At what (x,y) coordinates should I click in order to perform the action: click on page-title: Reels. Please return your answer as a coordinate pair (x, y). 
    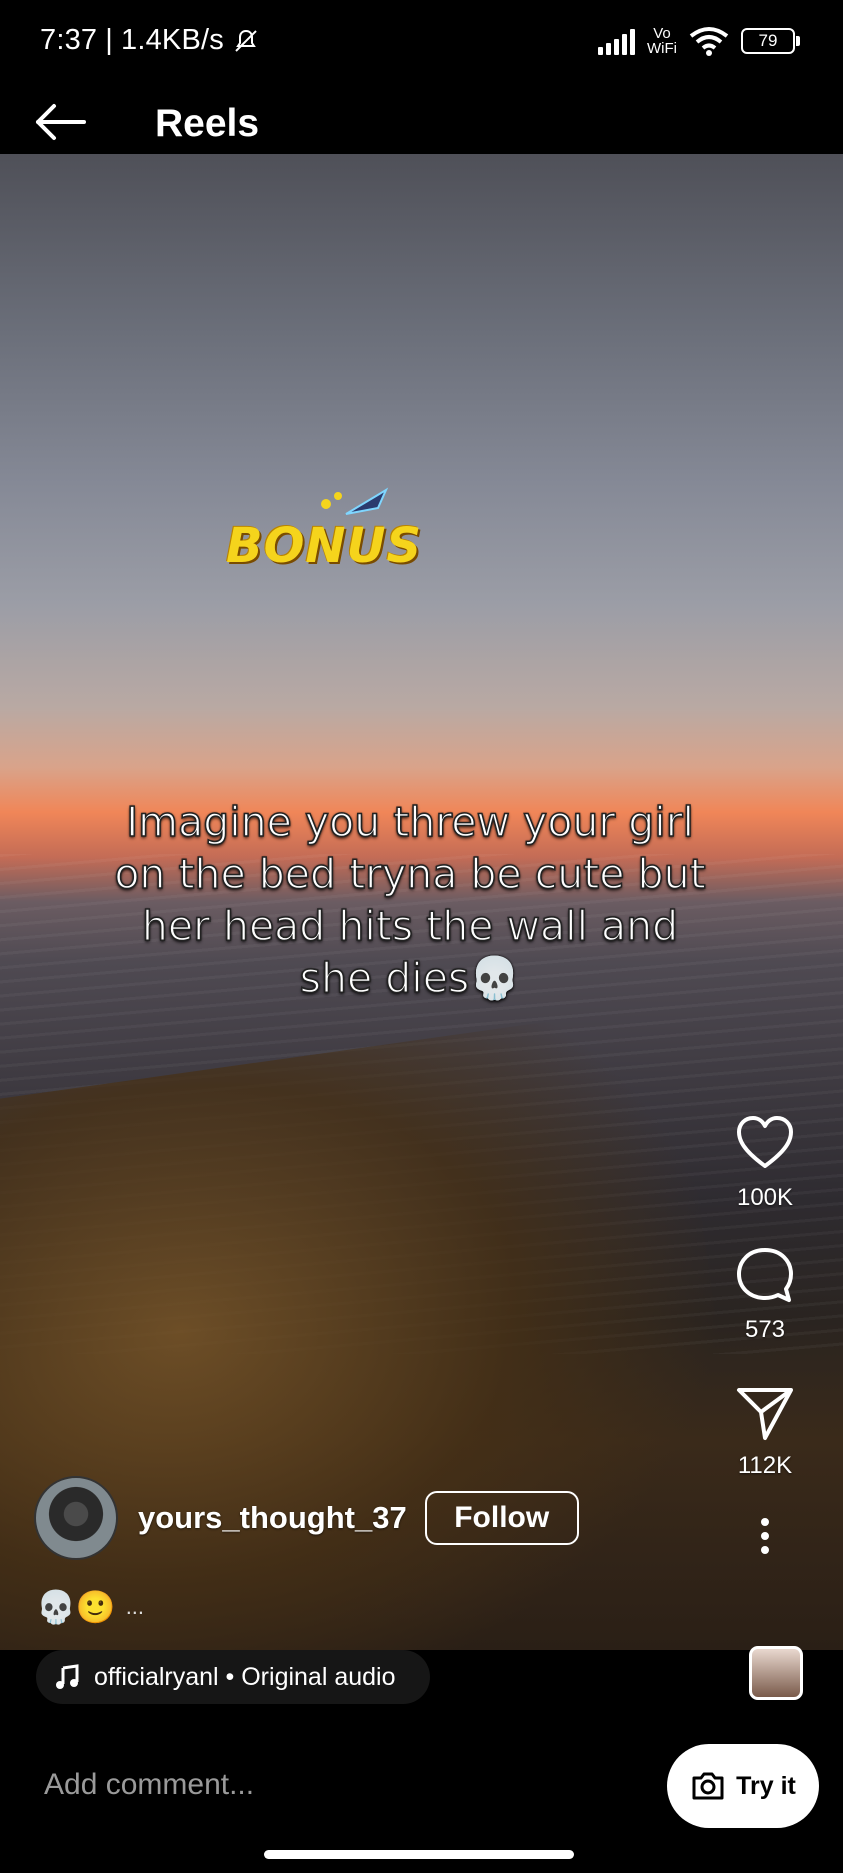
    Looking at the image, I should click on (207, 123).